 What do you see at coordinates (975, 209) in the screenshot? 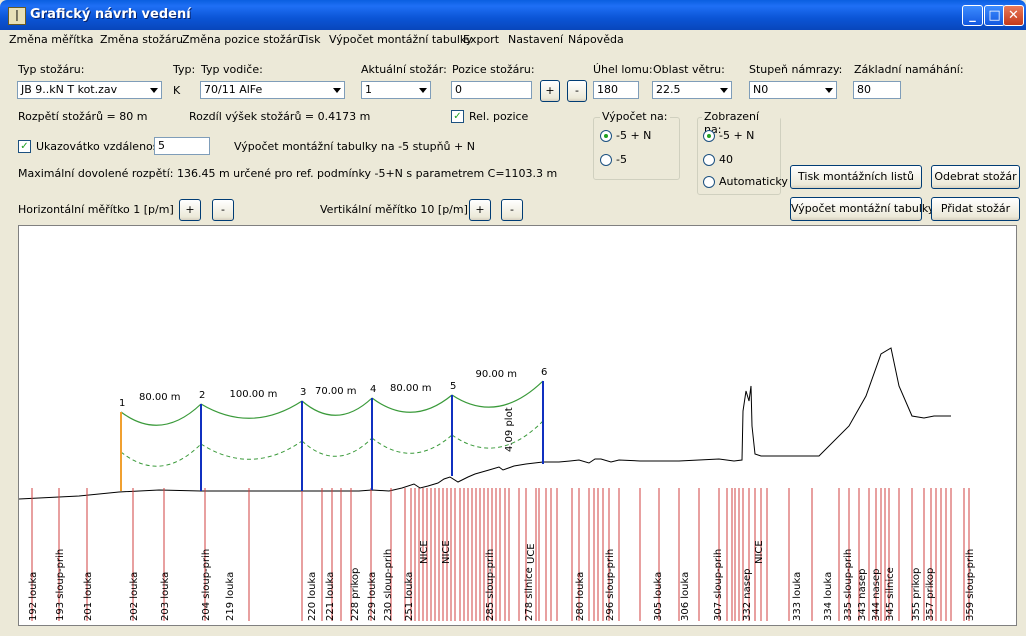
I see `pridat-stozar-button: Přidat stožár` at bounding box center [975, 209].